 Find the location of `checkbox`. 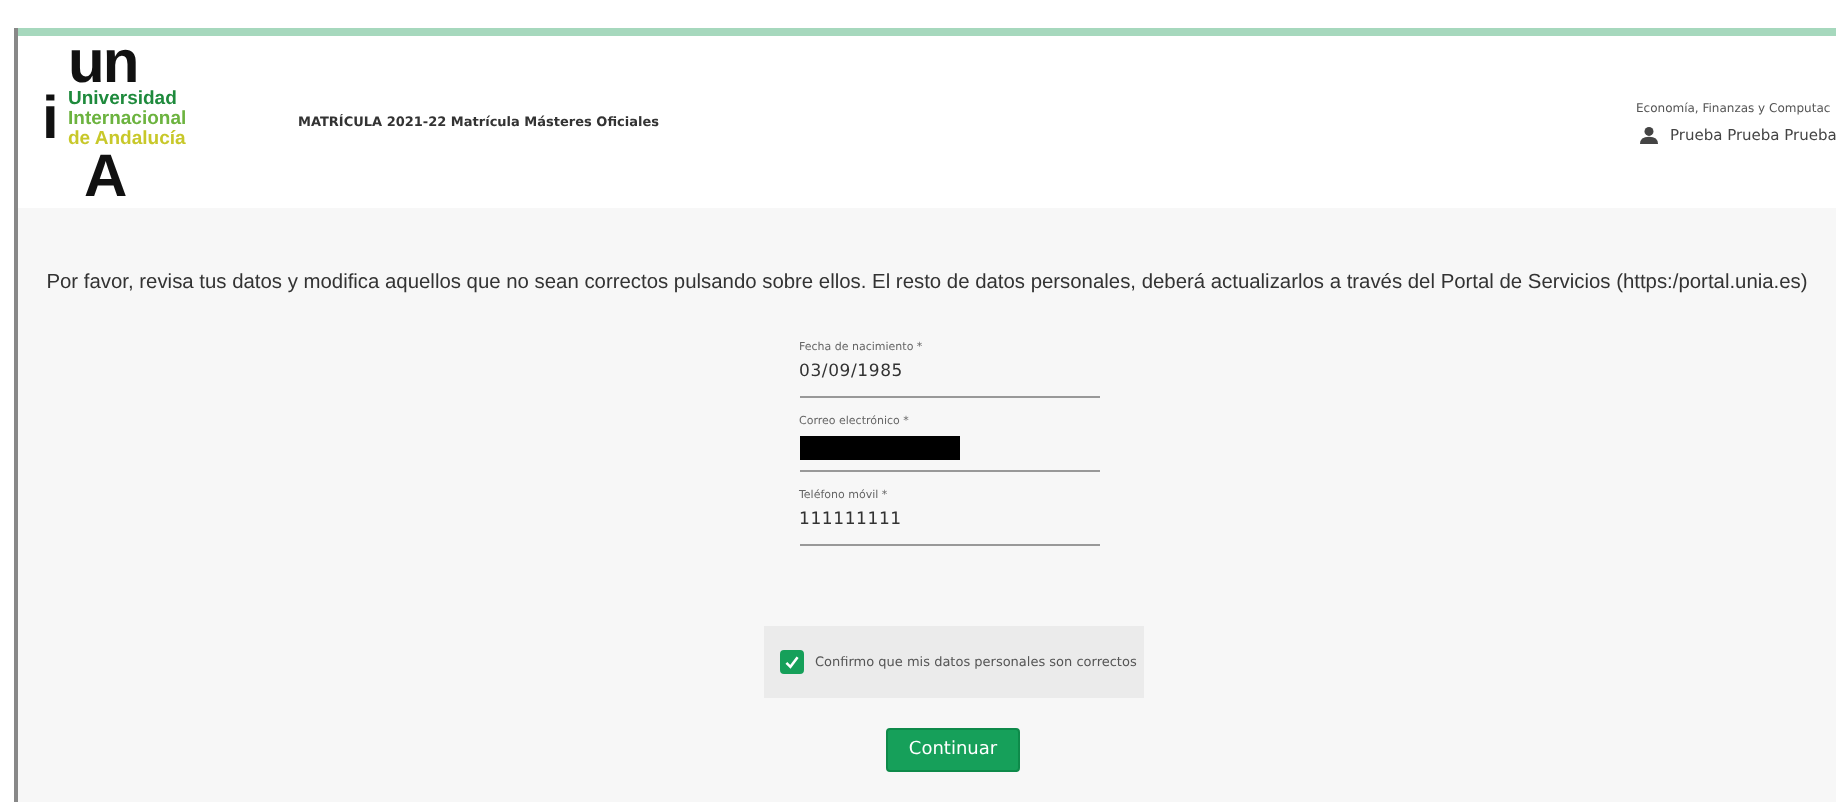

checkbox is located at coordinates (791, 662).